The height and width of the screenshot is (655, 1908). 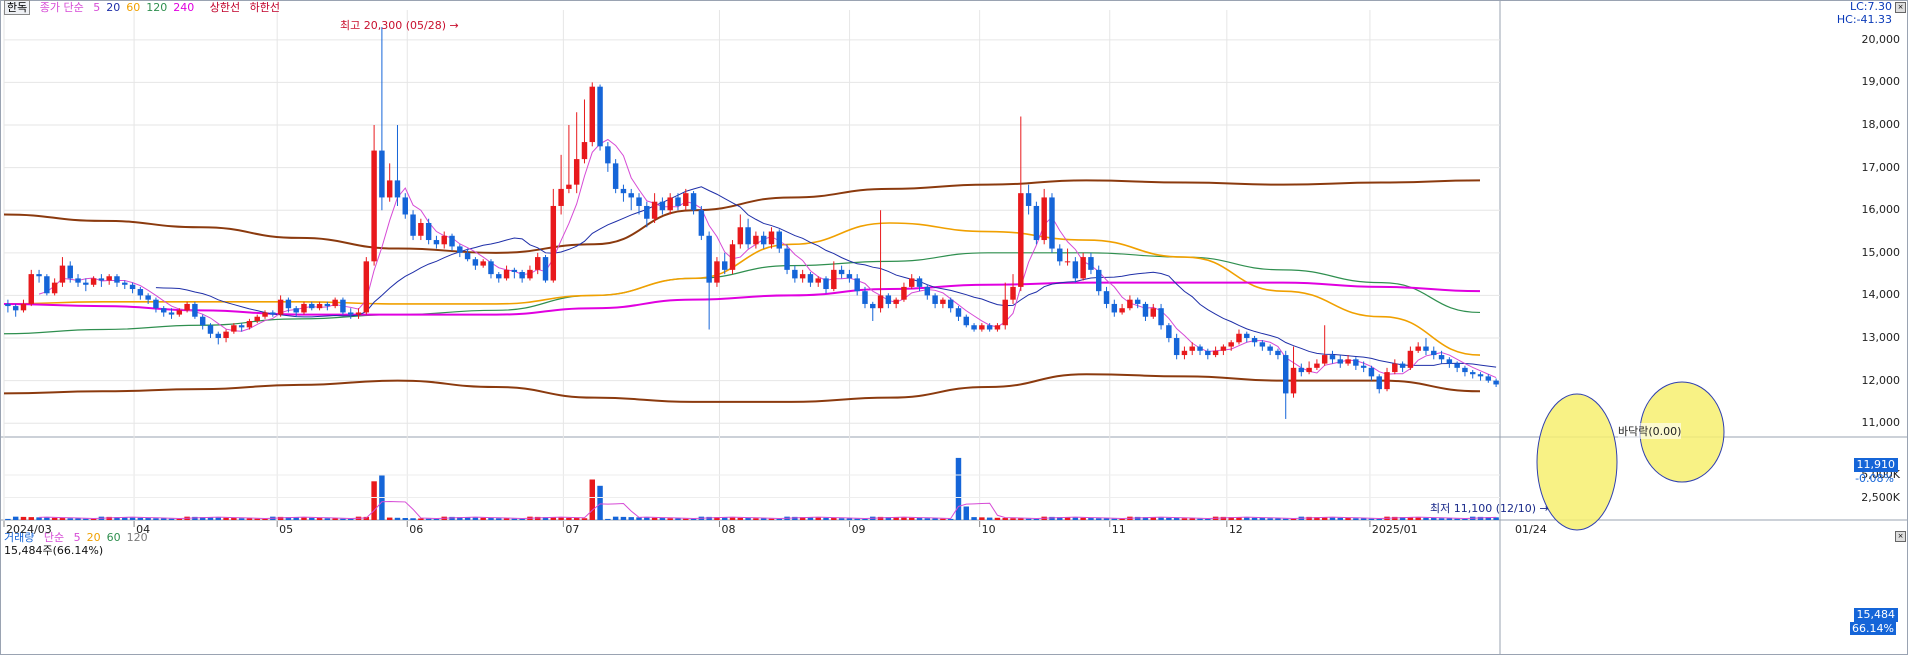 I want to click on stock-name-tab: 한독, so click(x=17, y=7).